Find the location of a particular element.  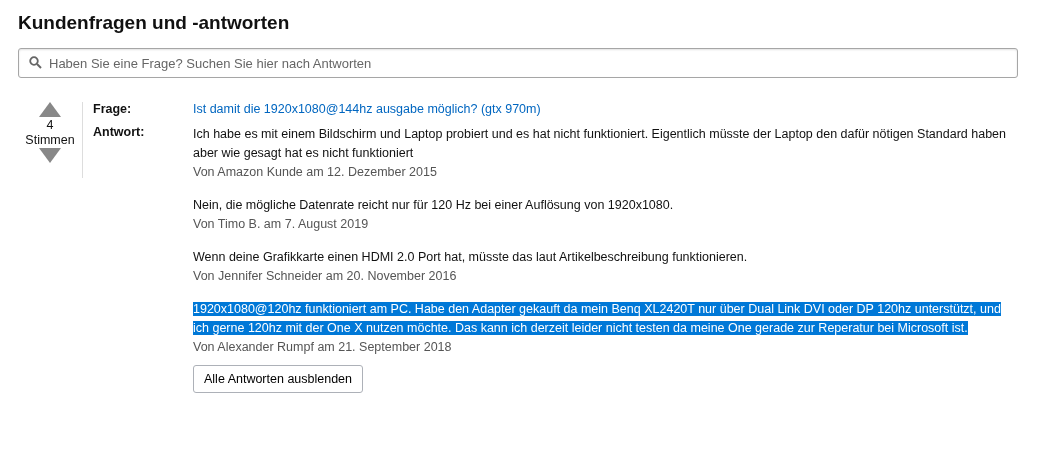

vote-label: Stimmen is located at coordinates (50, 140).